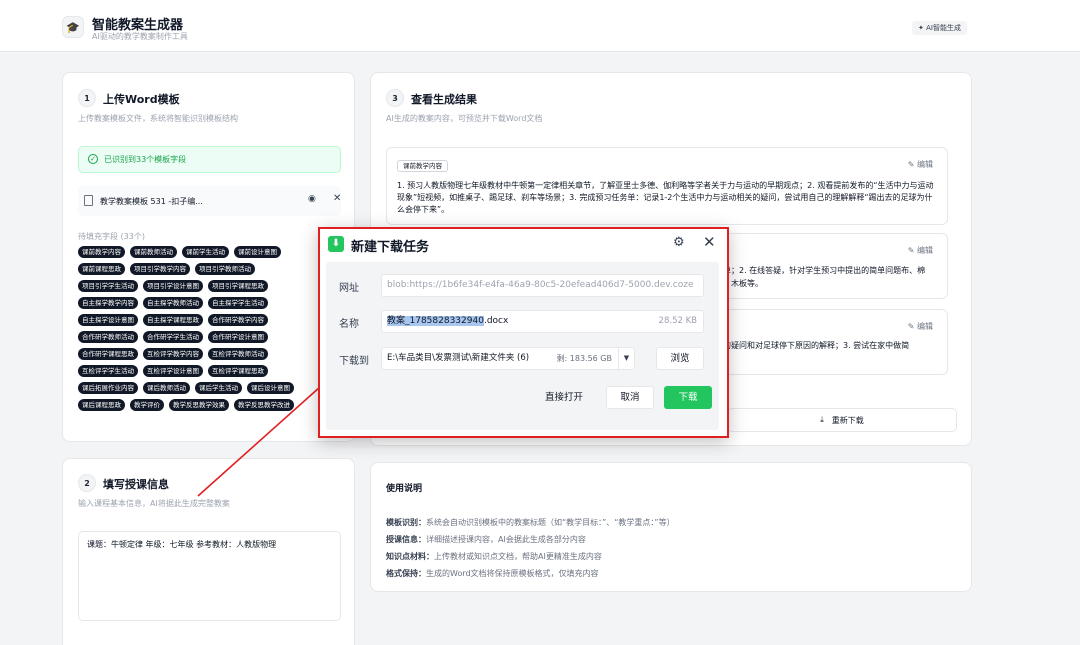 This screenshot has height=645, width=1080. I want to click on field-tag: 自主探学教师活动, so click(173, 303).